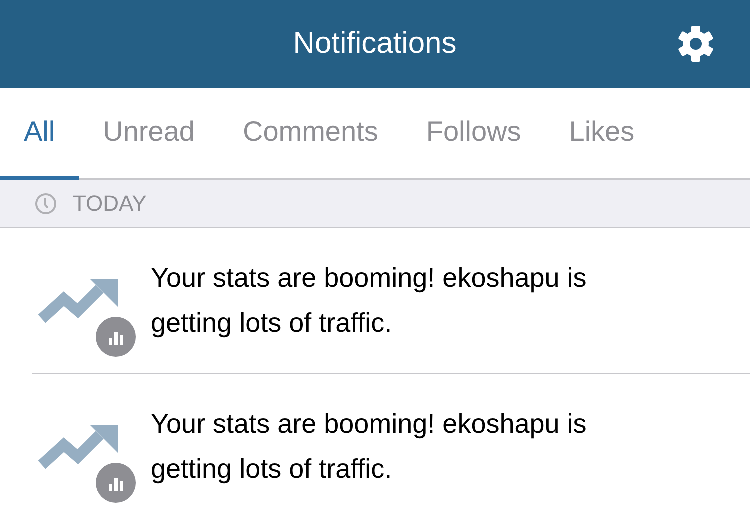 This screenshot has width=750, height=517. I want to click on header-title: Notifications, so click(375, 44).